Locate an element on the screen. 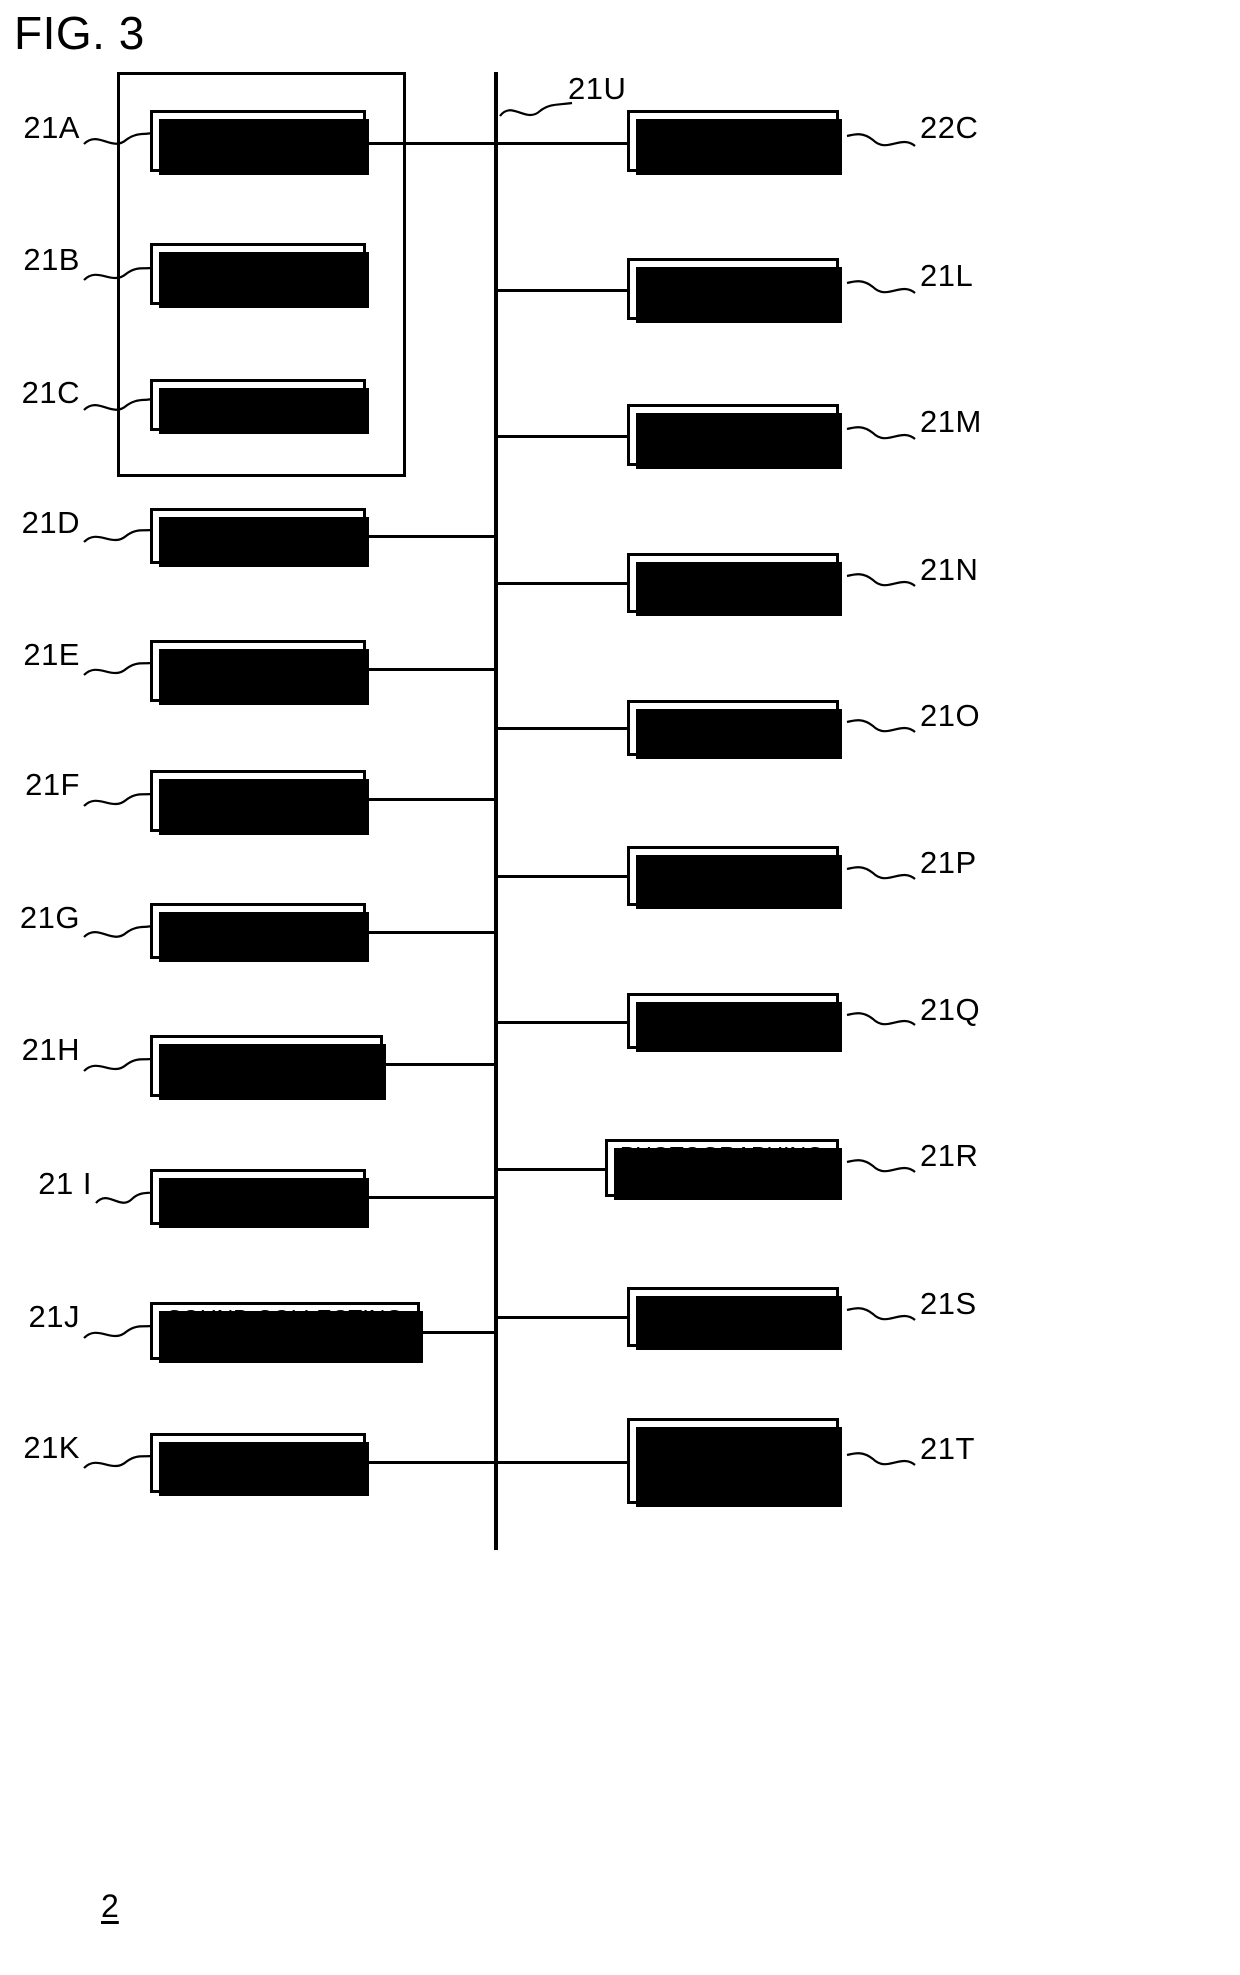  block-photographing-apparatus: PHOTOGRAPHING APPARATUS is located at coordinates (723, 1169).